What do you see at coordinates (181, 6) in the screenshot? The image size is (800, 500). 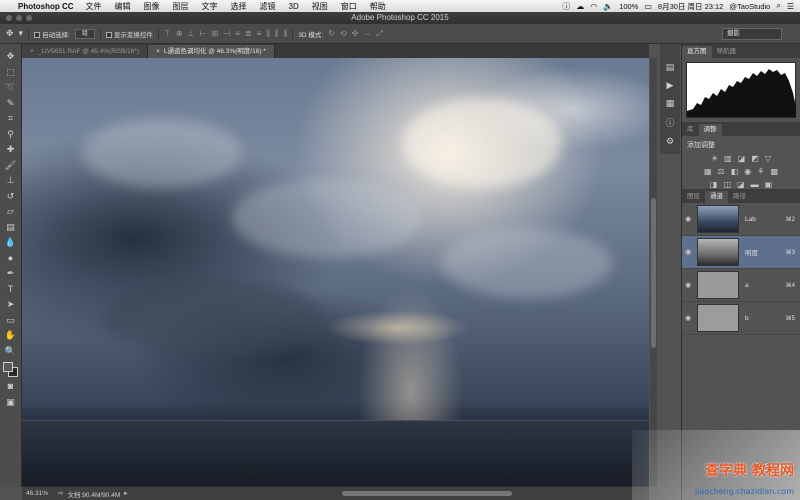 I see `menu-layer: 图层` at bounding box center [181, 6].